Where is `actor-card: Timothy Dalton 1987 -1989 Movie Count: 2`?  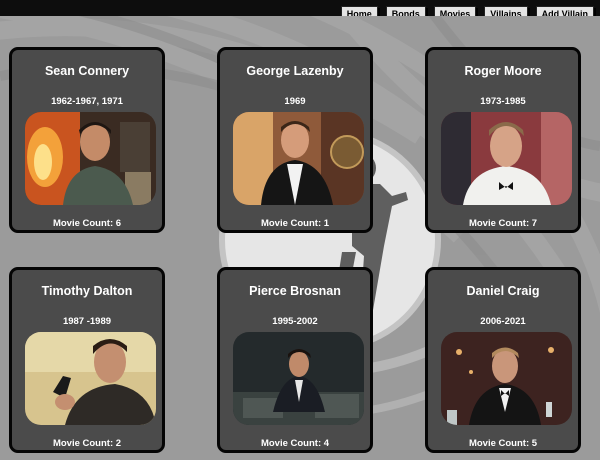 actor-card: Timothy Dalton 1987 -1989 Movie Count: 2 is located at coordinates (87, 360).